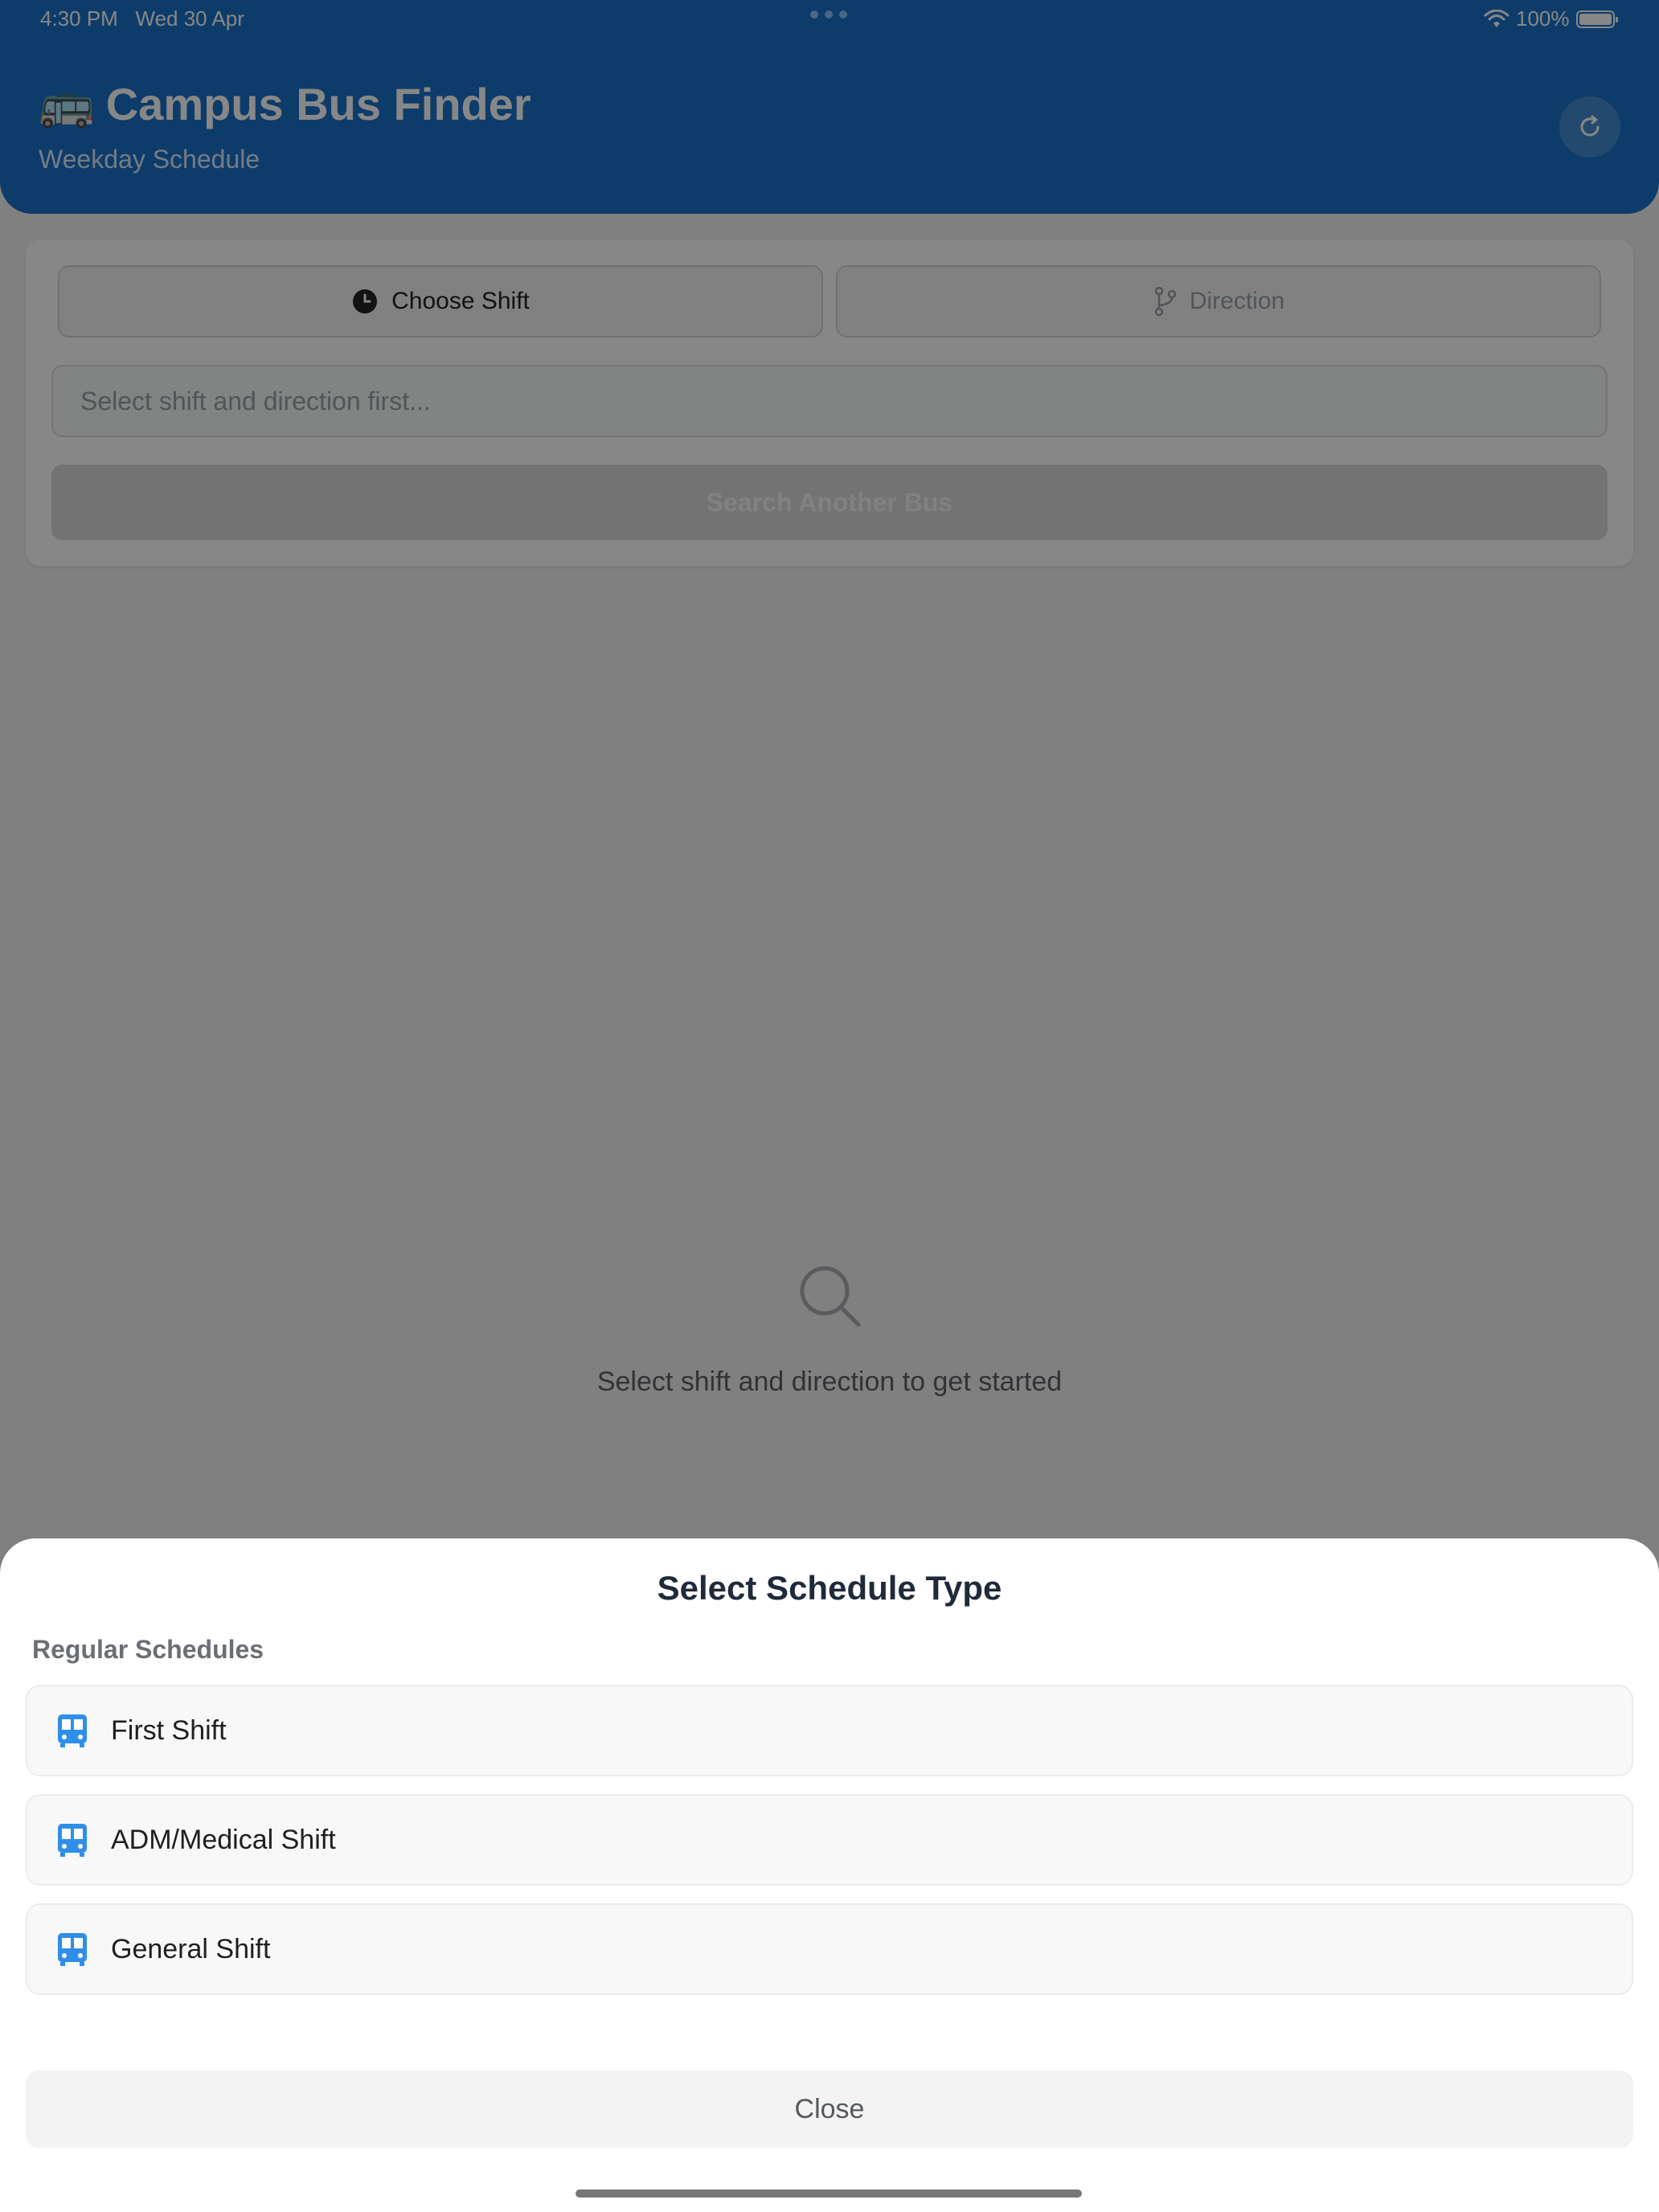  Describe the element at coordinates (829, 2109) in the screenshot. I see `close-button: Close` at that location.